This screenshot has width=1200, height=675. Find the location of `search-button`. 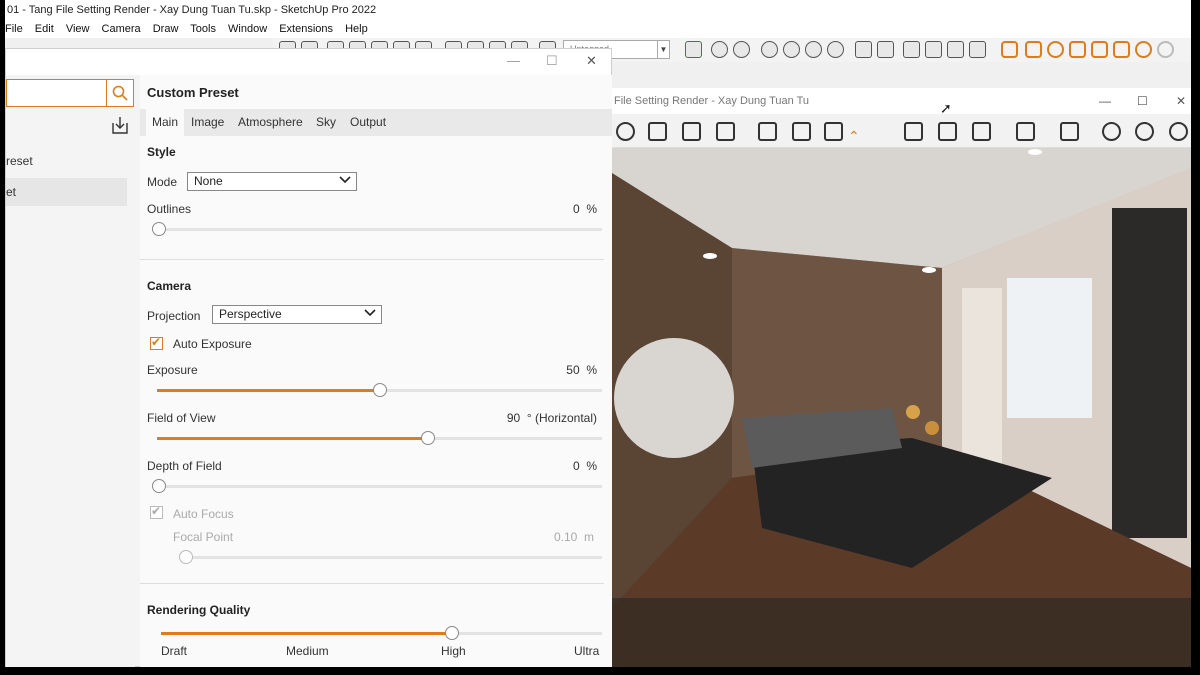

search-button is located at coordinates (119, 93).